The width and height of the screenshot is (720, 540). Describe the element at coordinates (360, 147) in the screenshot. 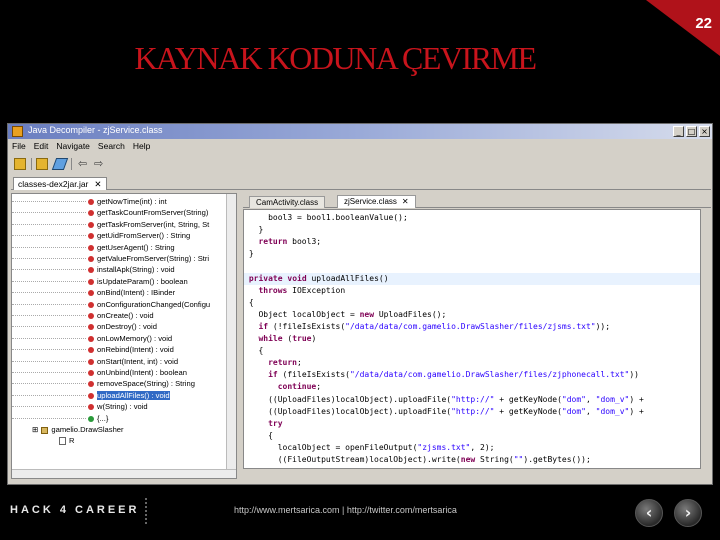

I see `menubar: File Edit Navigate Search Help` at that location.